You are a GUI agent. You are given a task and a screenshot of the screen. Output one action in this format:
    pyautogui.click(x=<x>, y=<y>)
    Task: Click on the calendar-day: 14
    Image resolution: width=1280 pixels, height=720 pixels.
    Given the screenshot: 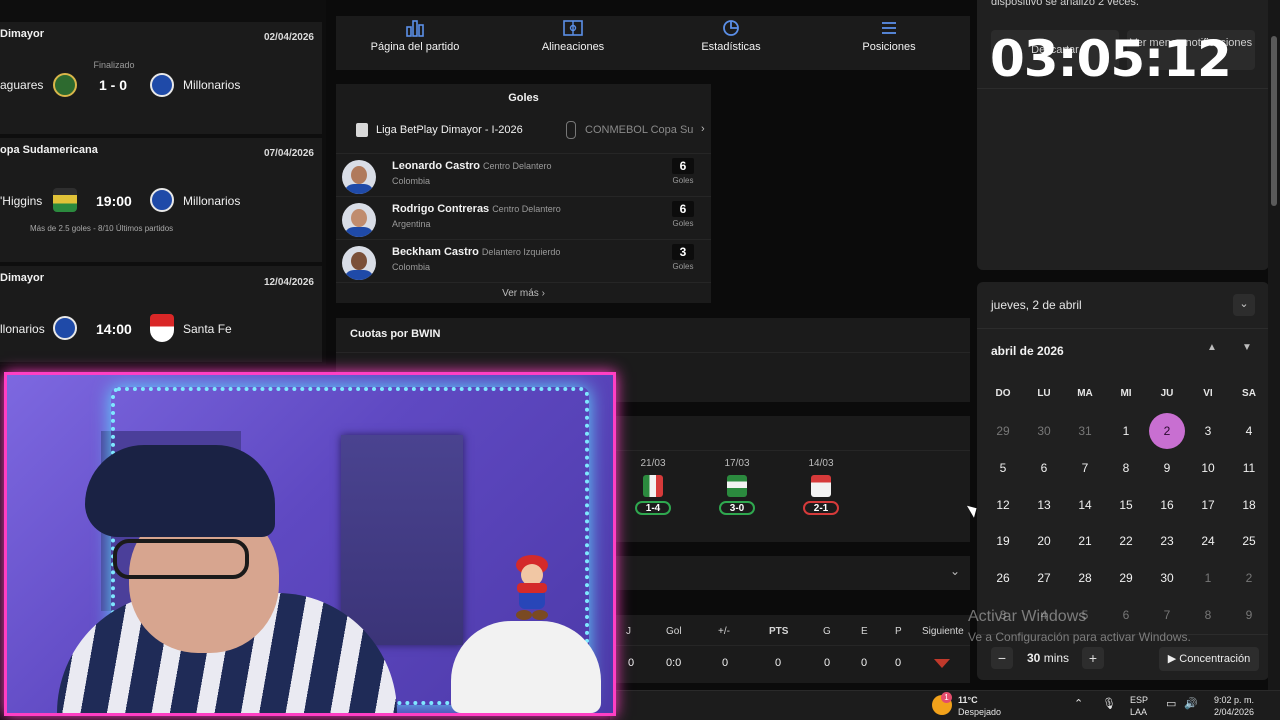 What is the action you would take?
    pyautogui.click(x=1085, y=505)
    